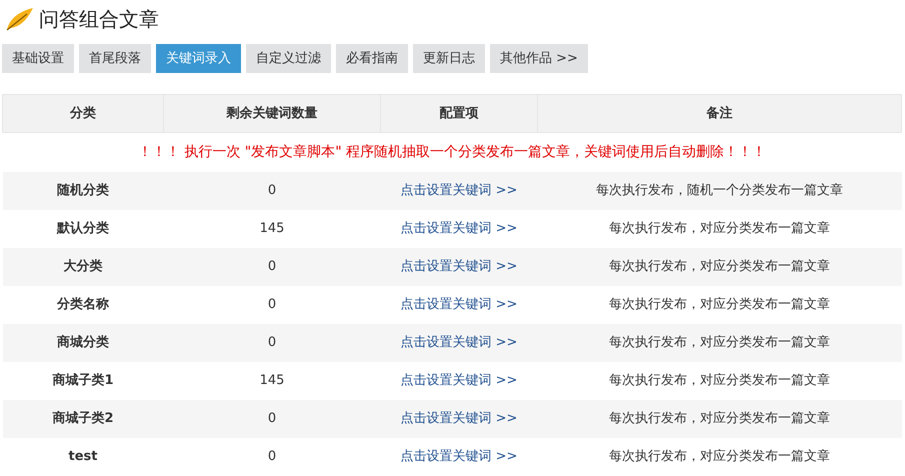 The width and height of the screenshot is (905, 476). Describe the element at coordinates (449, 58) in the screenshot. I see `tab: 更新日志` at that location.